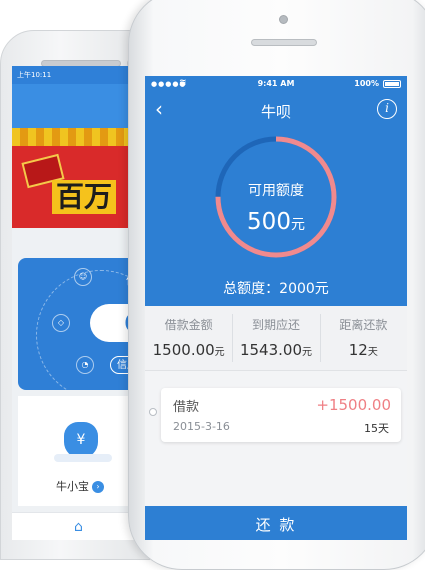 Image resolution: width=425 pixels, height=570 pixels. What do you see at coordinates (85, 365) in the screenshot?
I see `clock-icon: ◔` at bounding box center [85, 365].